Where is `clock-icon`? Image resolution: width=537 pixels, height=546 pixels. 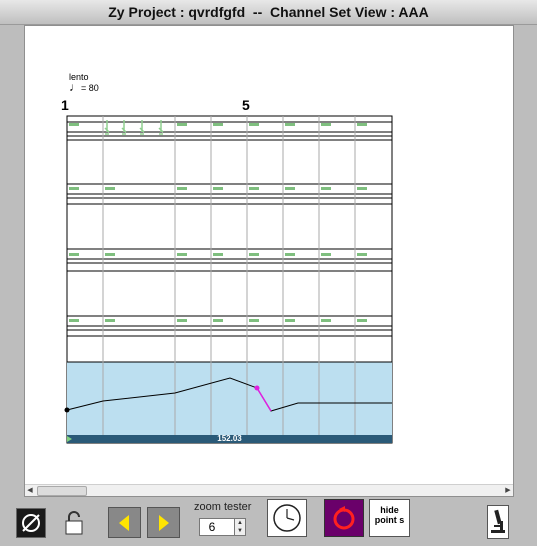
clock-icon is located at coordinates (287, 518).